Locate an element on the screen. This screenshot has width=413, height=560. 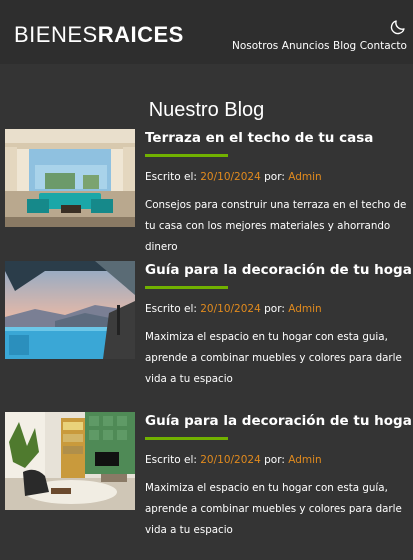
living-room-photo is located at coordinates (70, 461).